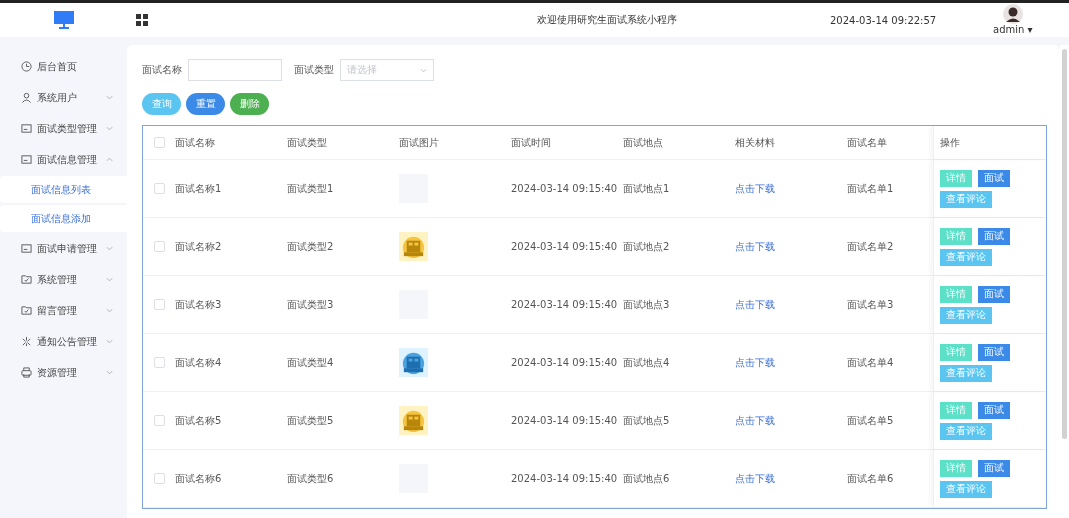  I want to click on column-header: 操作, so click(950, 142).